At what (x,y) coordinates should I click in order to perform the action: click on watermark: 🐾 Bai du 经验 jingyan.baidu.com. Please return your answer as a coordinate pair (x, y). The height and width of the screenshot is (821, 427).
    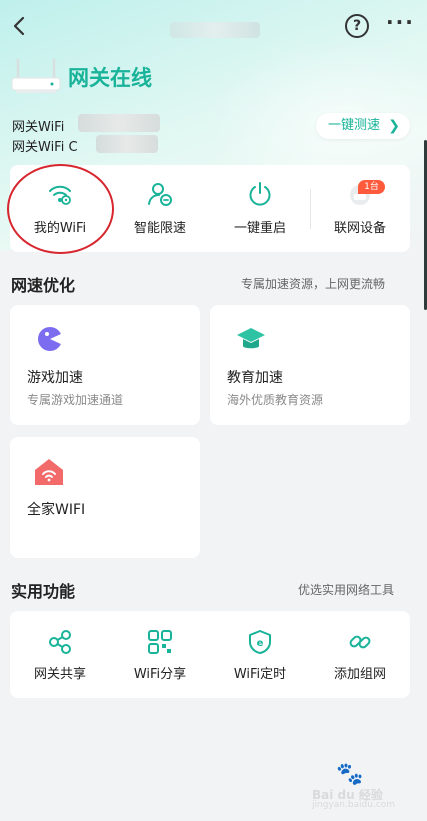
    Looking at the image, I should click on (362, 786).